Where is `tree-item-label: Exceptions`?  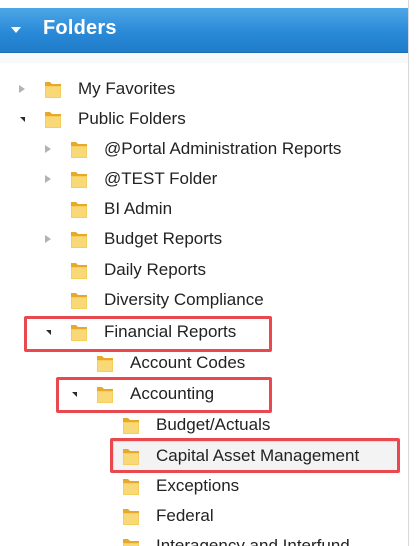 tree-item-label: Exceptions is located at coordinates (198, 485).